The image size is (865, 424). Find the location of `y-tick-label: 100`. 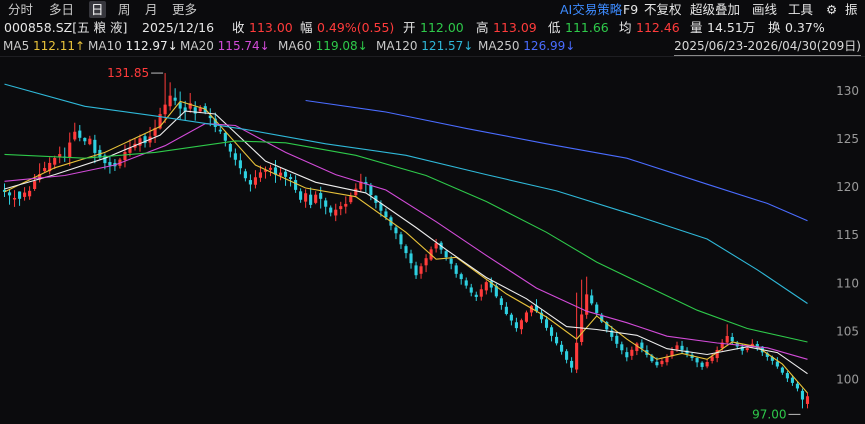

y-tick-label: 100 is located at coordinates (847, 380).